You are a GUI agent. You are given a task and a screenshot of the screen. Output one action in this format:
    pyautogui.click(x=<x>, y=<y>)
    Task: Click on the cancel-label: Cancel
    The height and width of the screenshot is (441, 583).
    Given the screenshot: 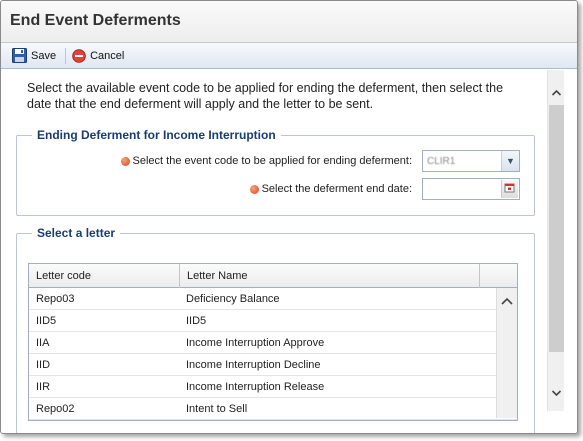 What is the action you would take?
    pyautogui.click(x=107, y=55)
    